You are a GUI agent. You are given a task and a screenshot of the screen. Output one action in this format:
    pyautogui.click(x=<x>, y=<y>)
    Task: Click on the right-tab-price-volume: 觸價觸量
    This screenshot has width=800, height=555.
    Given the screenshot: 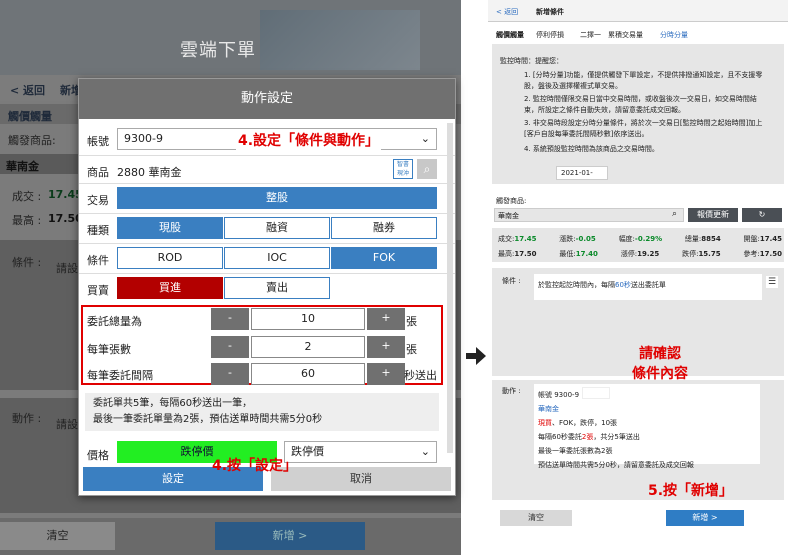 What is the action you would take?
    pyautogui.click(x=510, y=35)
    